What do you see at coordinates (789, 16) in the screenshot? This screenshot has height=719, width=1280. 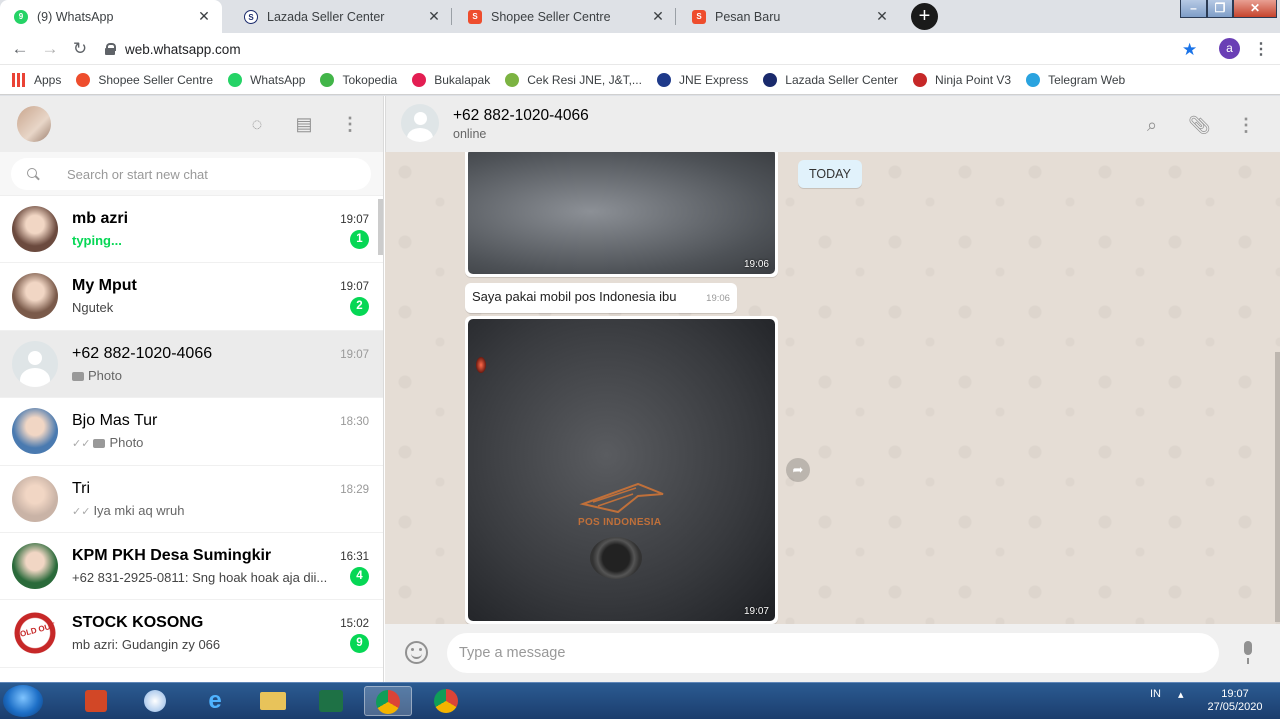 I see `tab-pesan-baru: S Pesan Baru ✕` at bounding box center [789, 16].